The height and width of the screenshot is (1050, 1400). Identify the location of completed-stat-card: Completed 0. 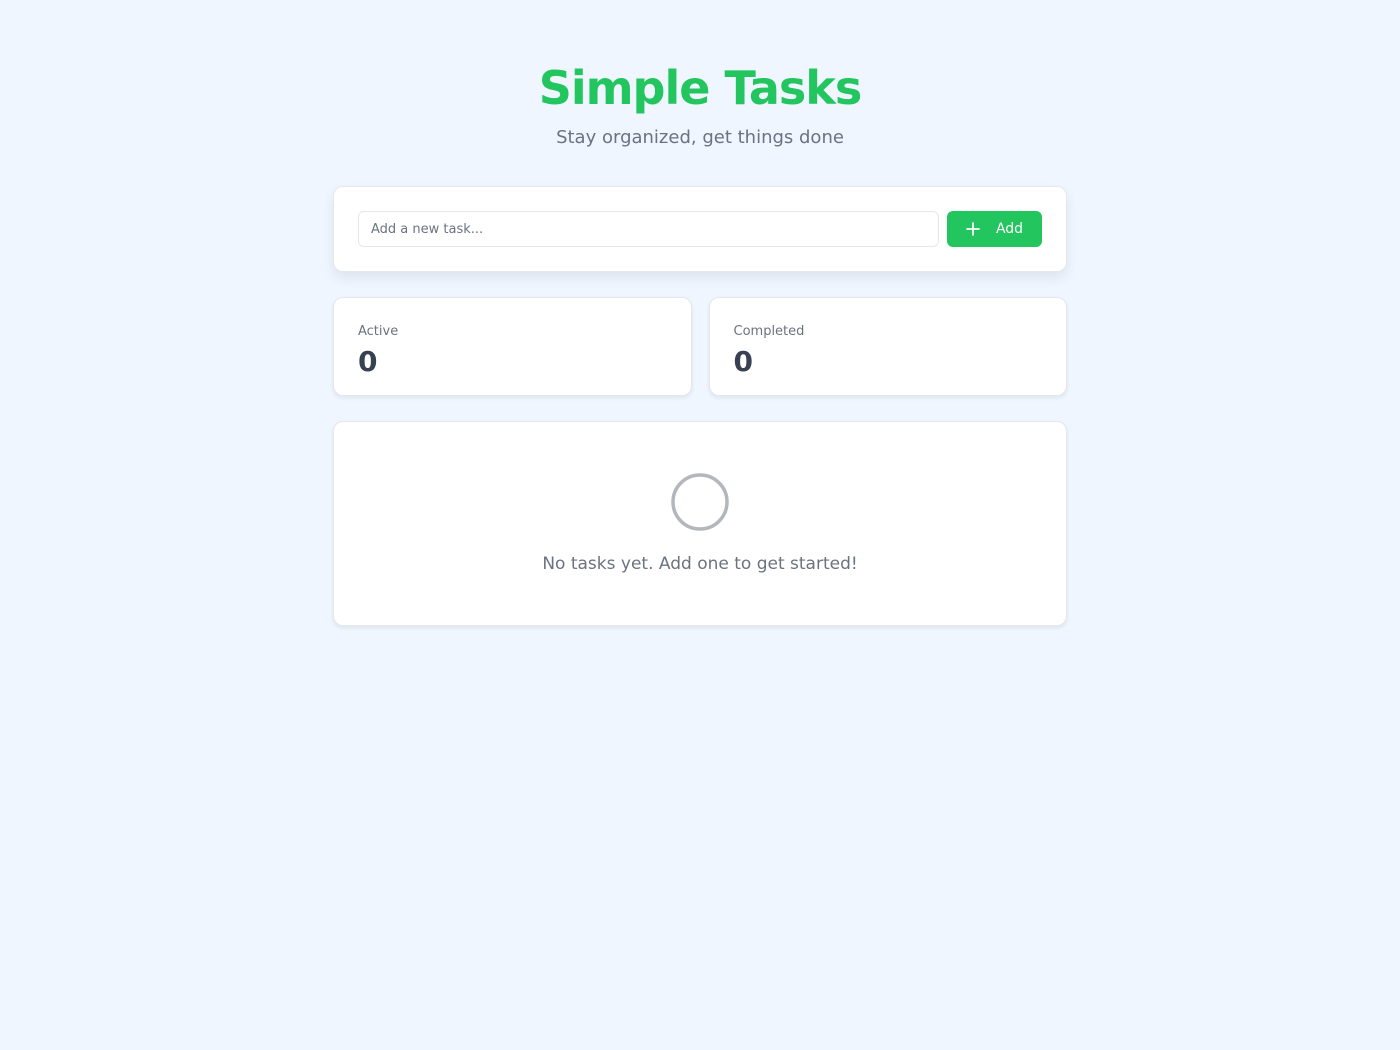
(887, 346).